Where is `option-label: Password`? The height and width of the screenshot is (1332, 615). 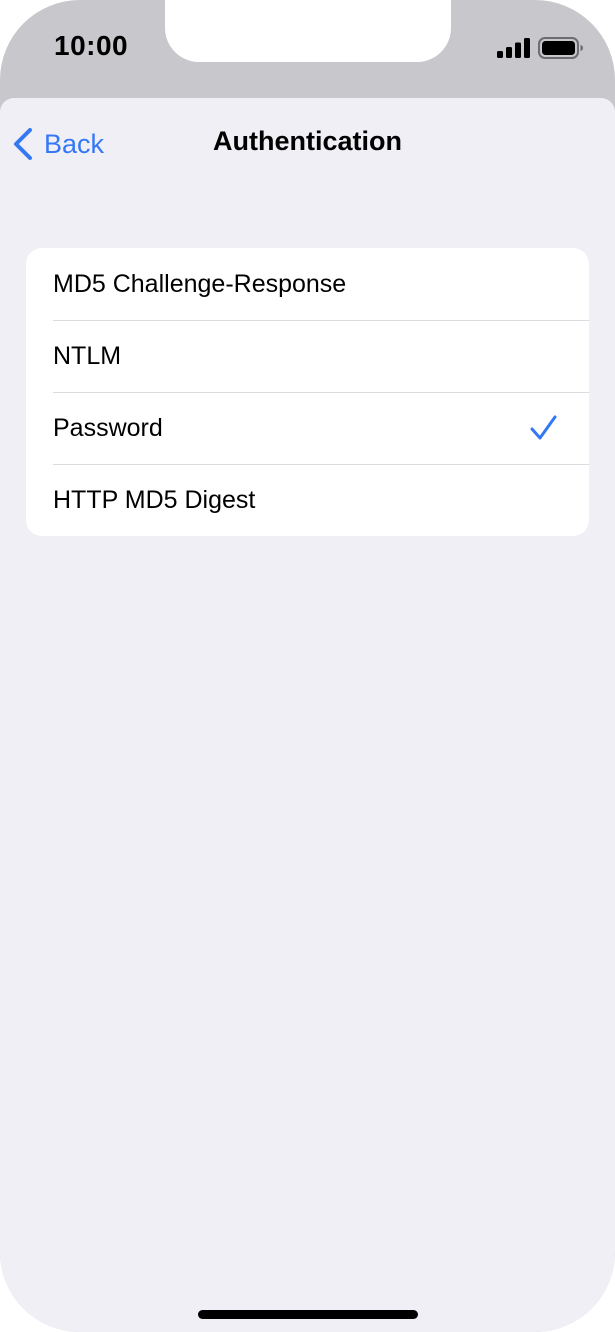 option-label: Password is located at coordinates (108, 427).